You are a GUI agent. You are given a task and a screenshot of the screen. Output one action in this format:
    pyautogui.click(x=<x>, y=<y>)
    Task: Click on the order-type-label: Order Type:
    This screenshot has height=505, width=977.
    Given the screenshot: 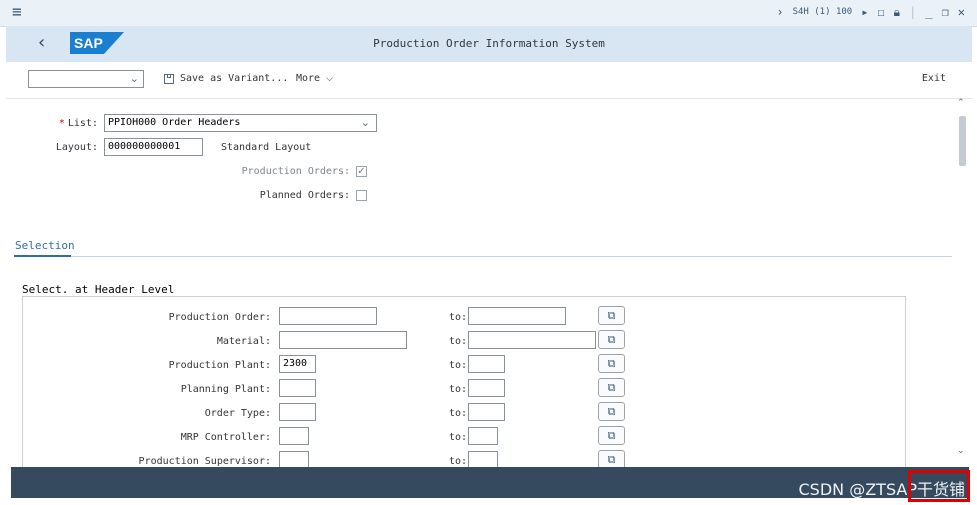 What is the action you would take?
    pyautogui.click(x=237, y=413)
    